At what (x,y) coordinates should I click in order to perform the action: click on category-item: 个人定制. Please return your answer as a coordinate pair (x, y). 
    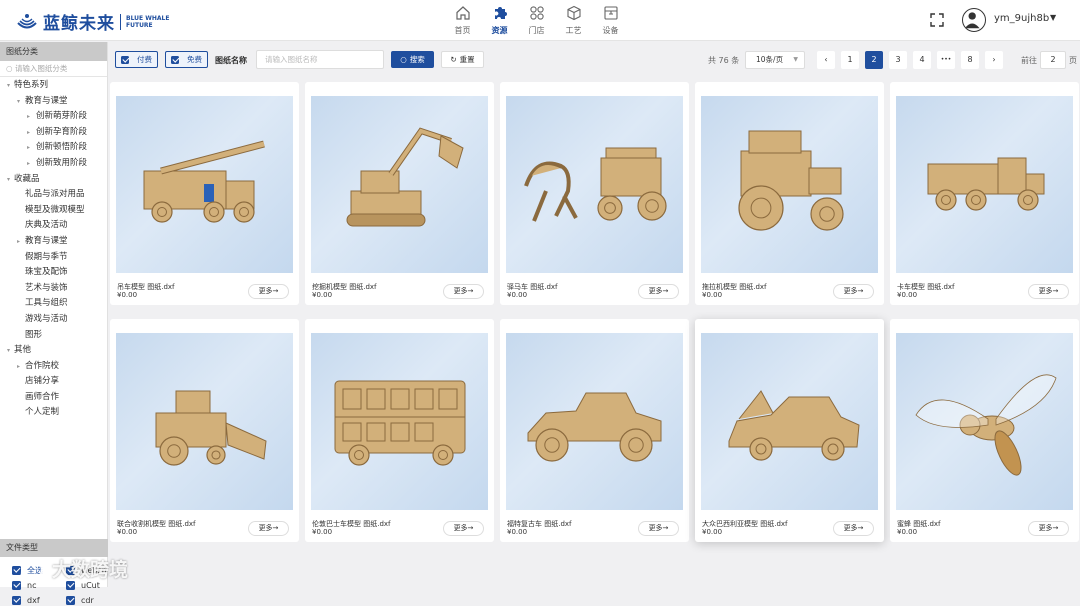
    Looking at the image, I should click on (53, 413).